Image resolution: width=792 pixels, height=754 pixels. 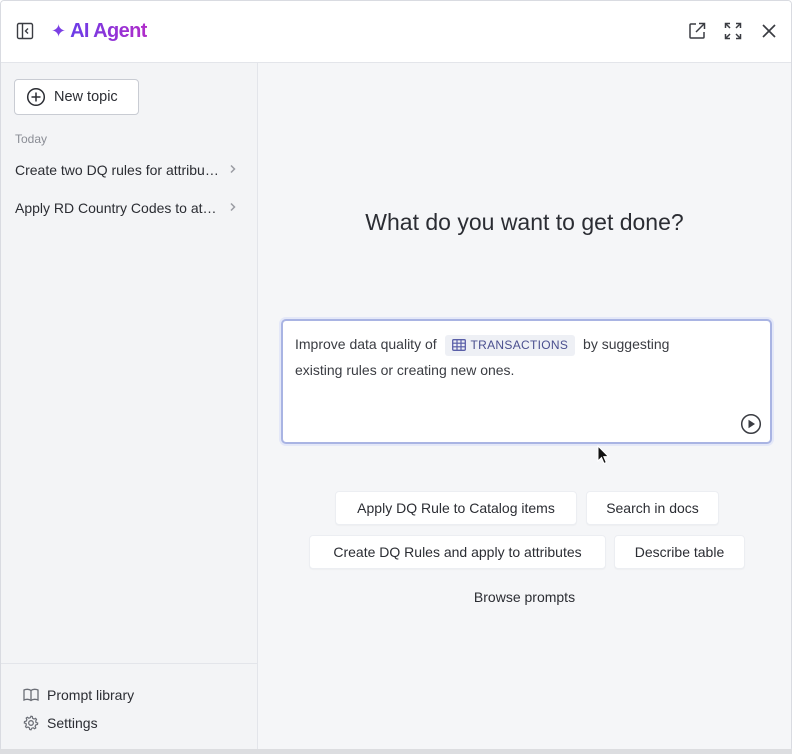 What do you see at coordinates (396, 32) in the screenshot?
I see `header: ✦ AI Agent` at bounding box center [396, 32].